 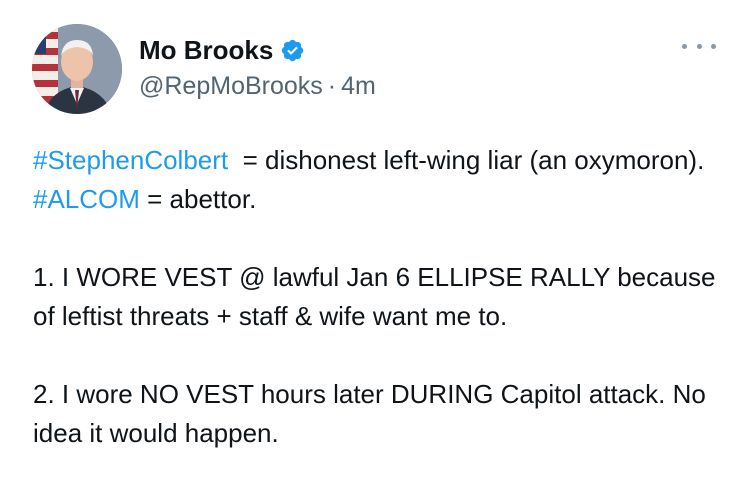 What do you see at coordinates (198, 199) in the screenshot?
I see `tweet-text-segment: = abettor.` at bounding box center [198, 199].